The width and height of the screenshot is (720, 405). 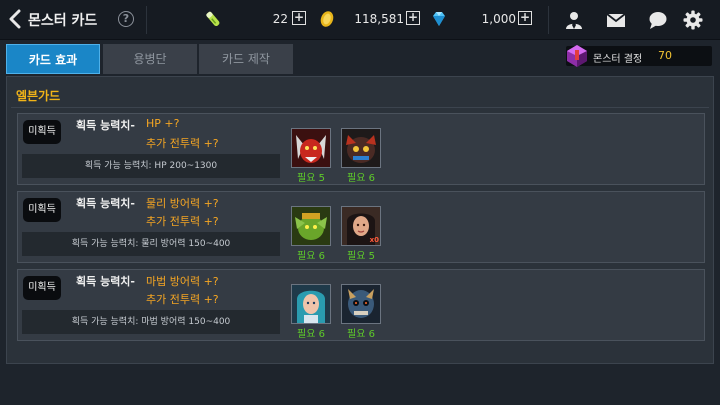 I want to click on tab-mercenary: 용병단, so click(x=150, y=59).